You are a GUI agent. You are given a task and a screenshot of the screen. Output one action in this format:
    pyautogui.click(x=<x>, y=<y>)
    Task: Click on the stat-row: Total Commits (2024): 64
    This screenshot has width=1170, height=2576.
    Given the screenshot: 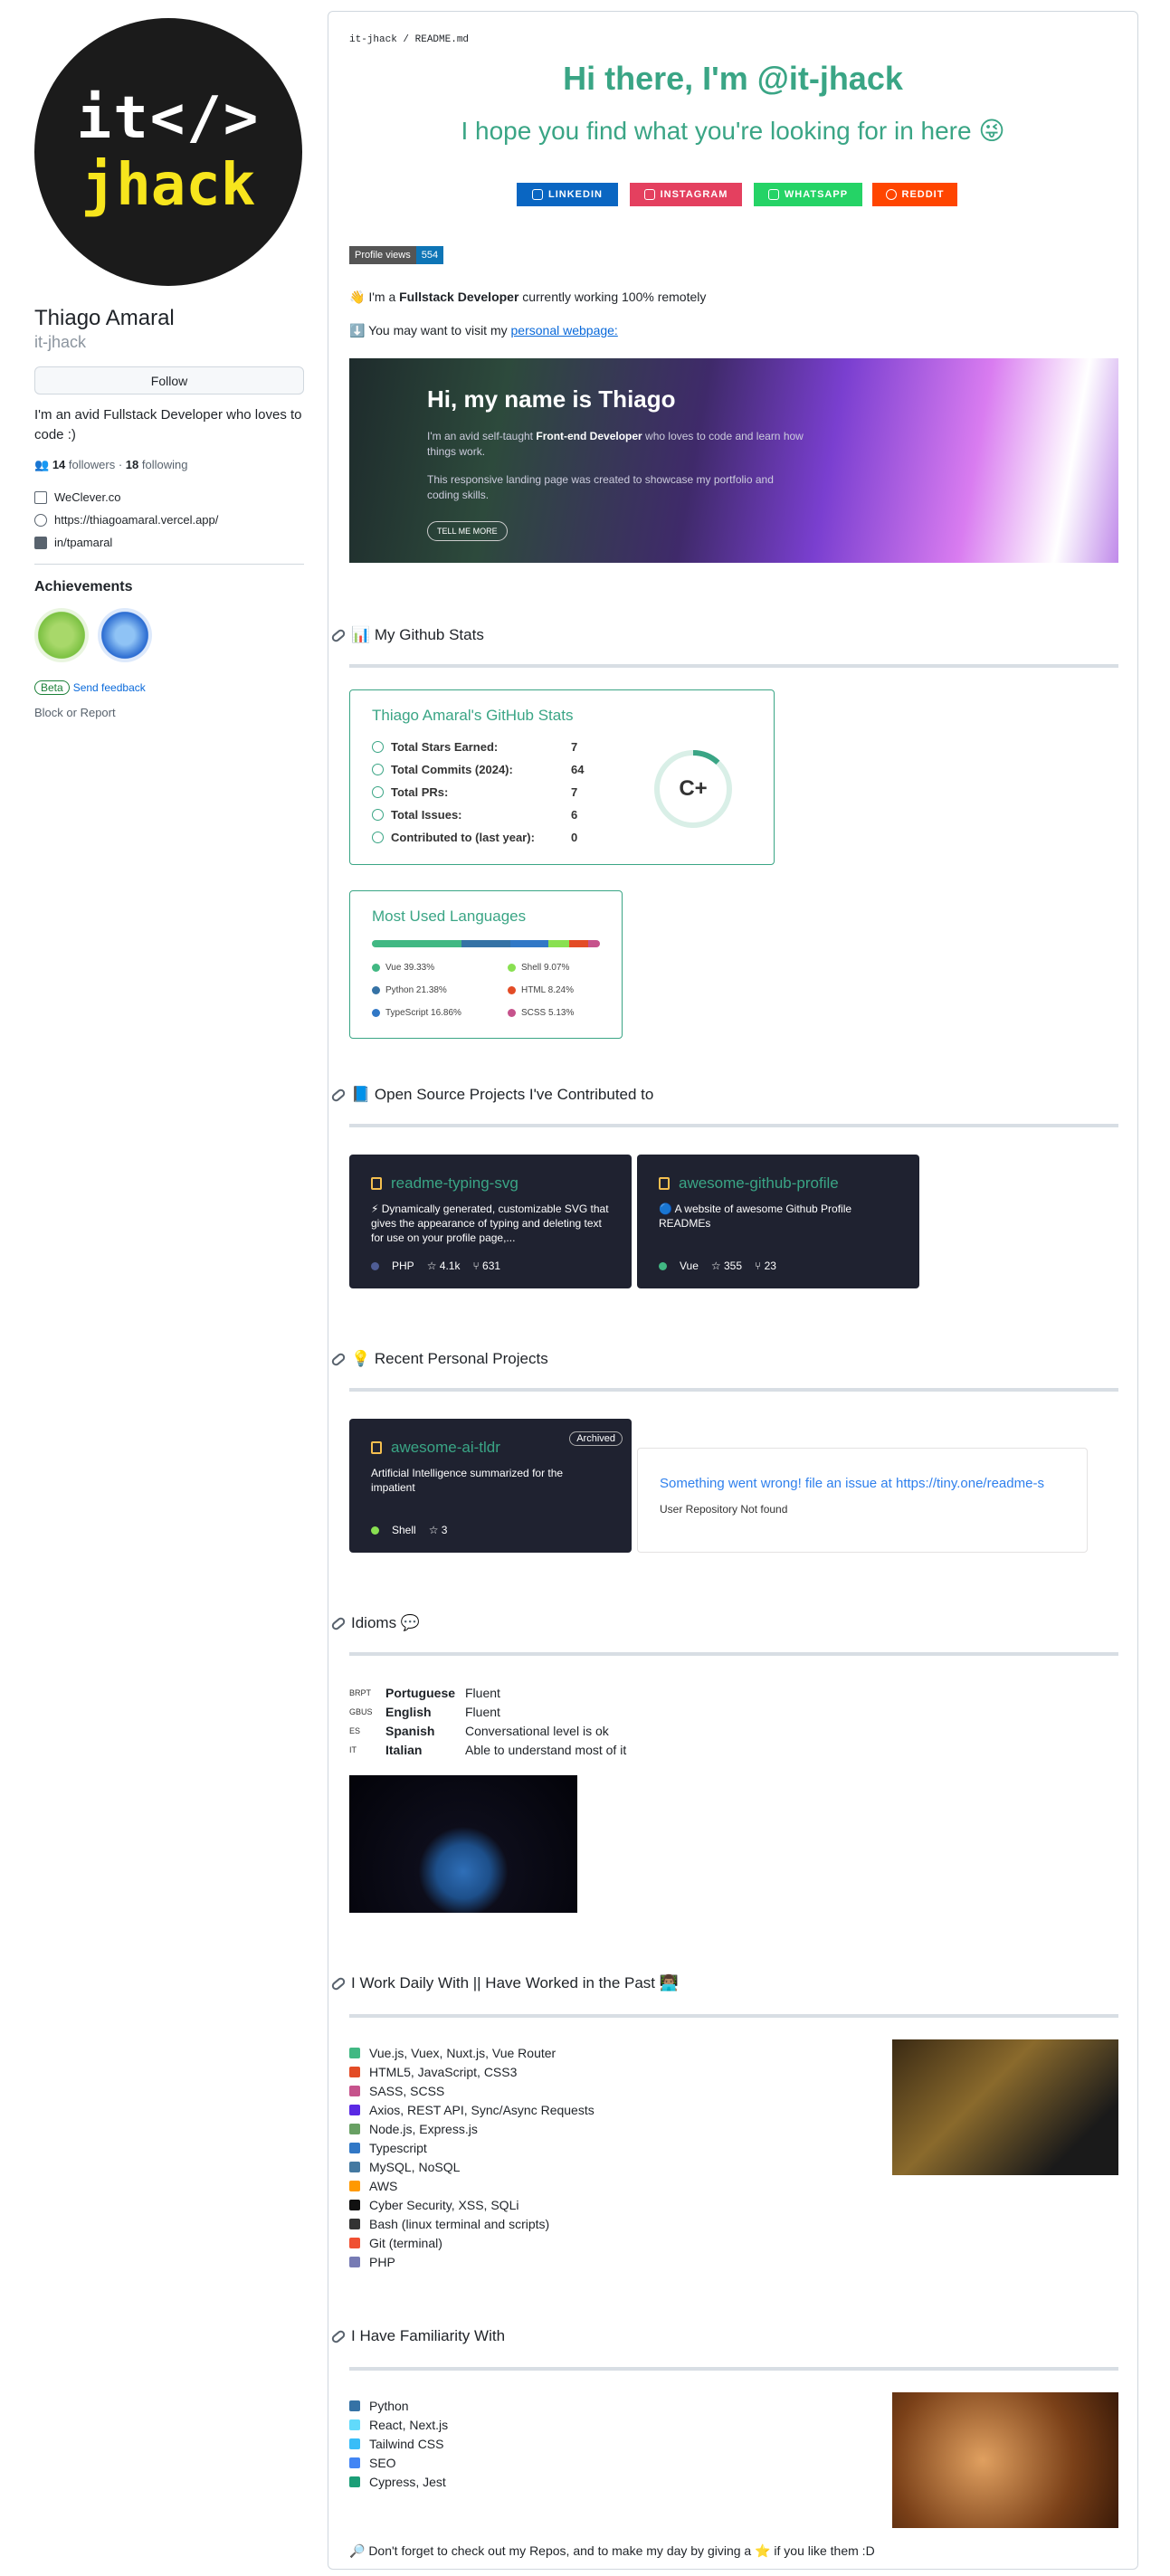 What is the action you would take?
    pyautogui.click(x=478, y=770)
    